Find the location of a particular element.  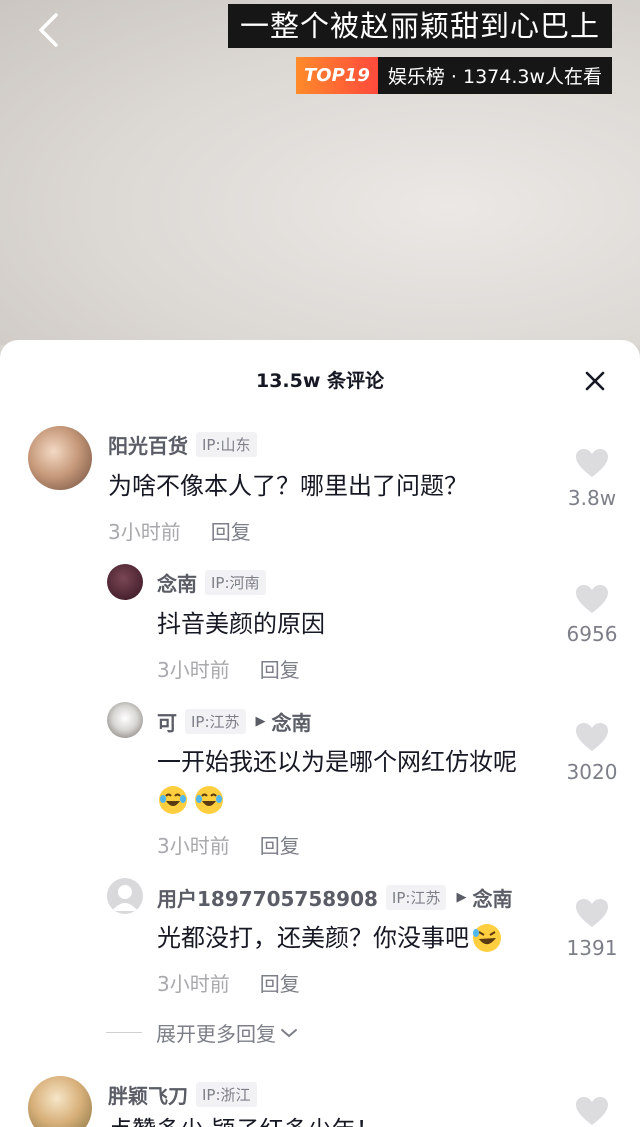

like-count: 6956 is located at coordinates (592, 634).